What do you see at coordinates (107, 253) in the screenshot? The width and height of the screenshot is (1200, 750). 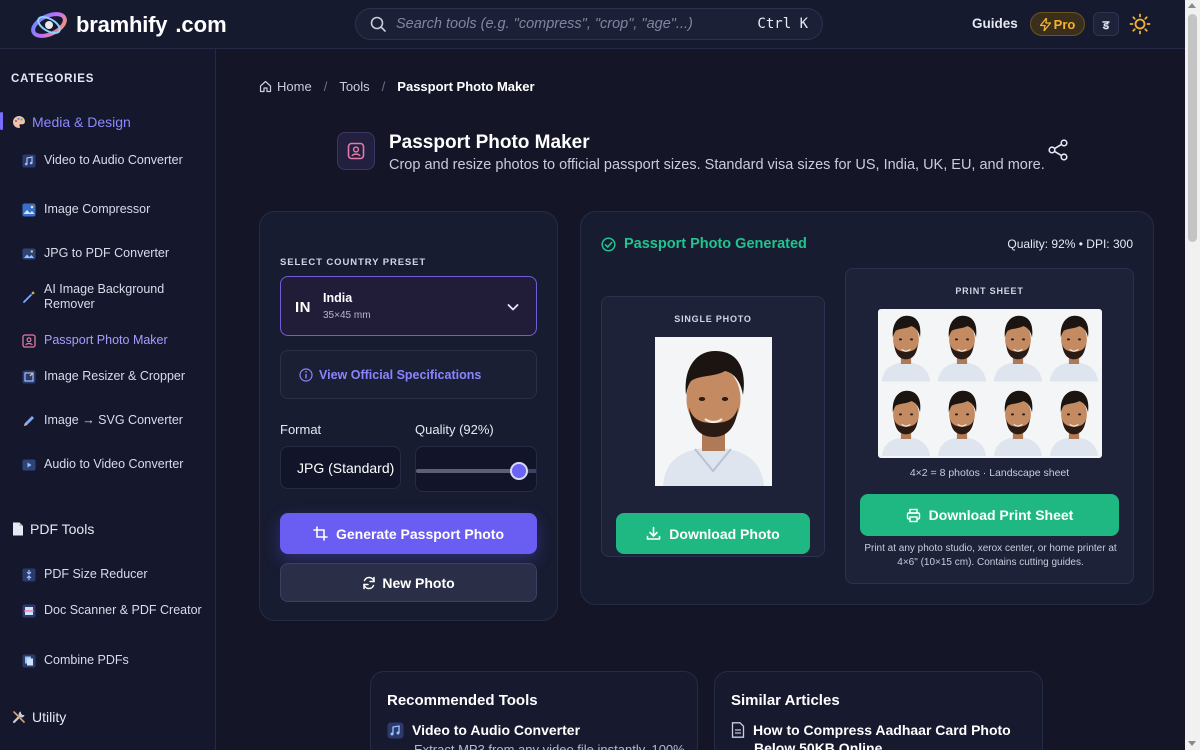 I see `sidebar-item-label: JPG to PDF Converter` at bounding box center [107, 253].